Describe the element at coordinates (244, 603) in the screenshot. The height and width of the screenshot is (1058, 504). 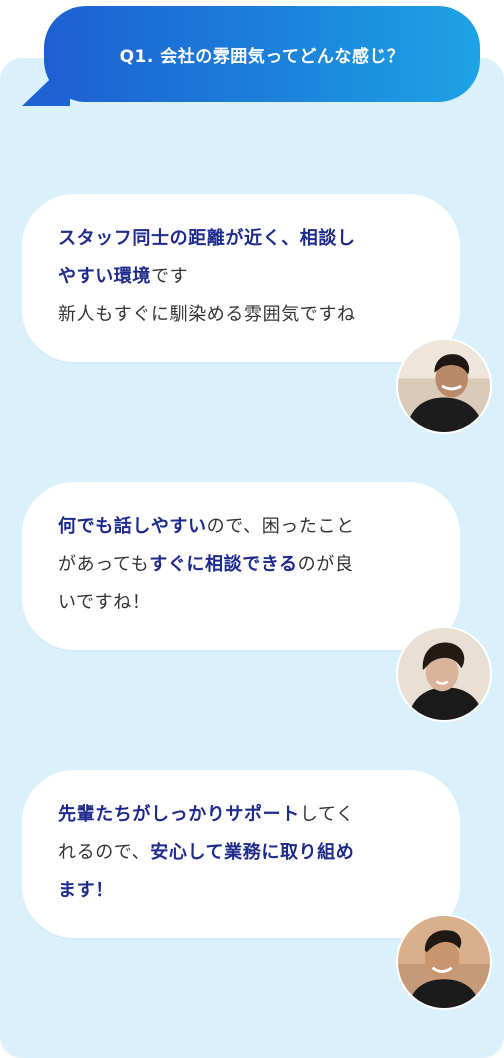
I see `answer-2-line-3: いですね！` at that location.